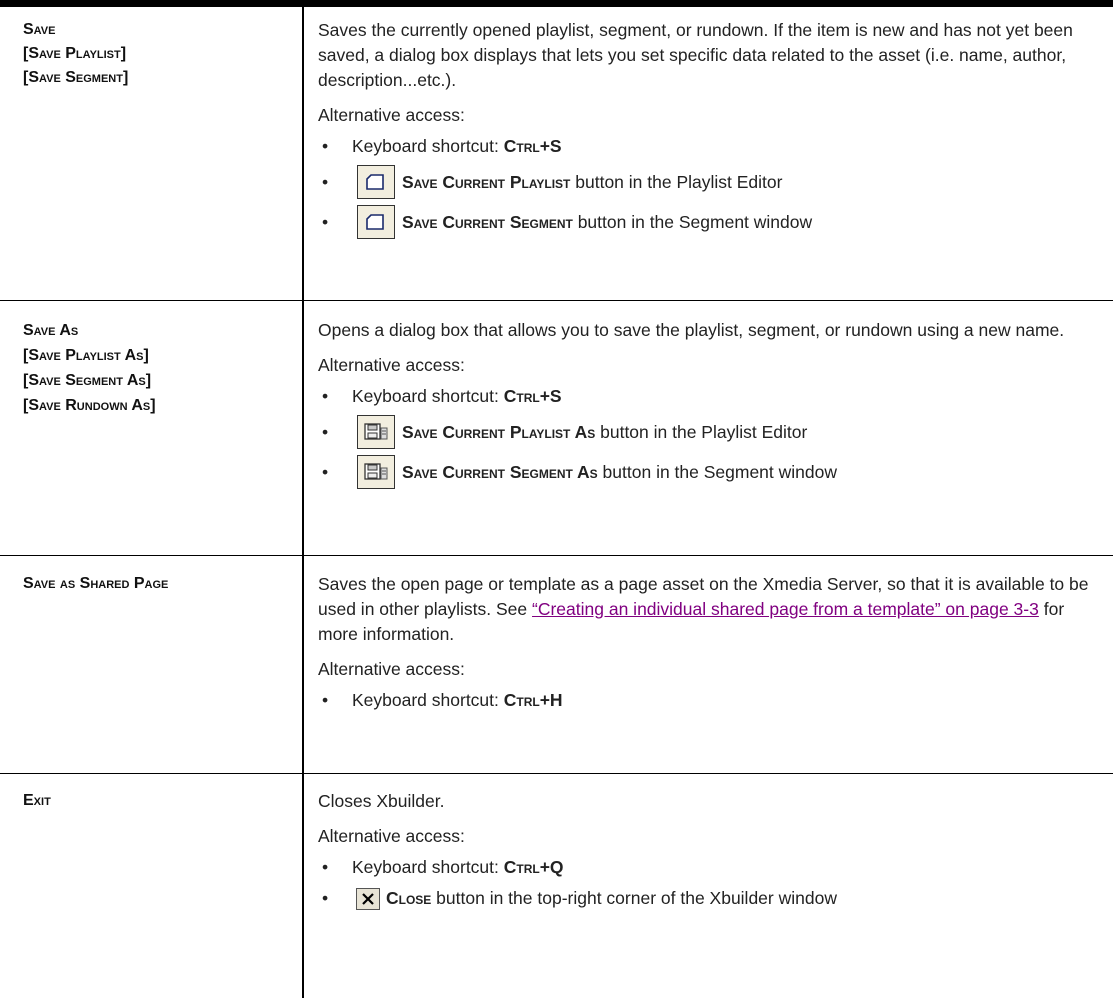 The width and height of the screenshot is (1113, 998). What do you see at coordinates (533, 700) in the screenshot?
I see `keyboard-shortcut: Ctrl+H` at bounding box center [533, 700].